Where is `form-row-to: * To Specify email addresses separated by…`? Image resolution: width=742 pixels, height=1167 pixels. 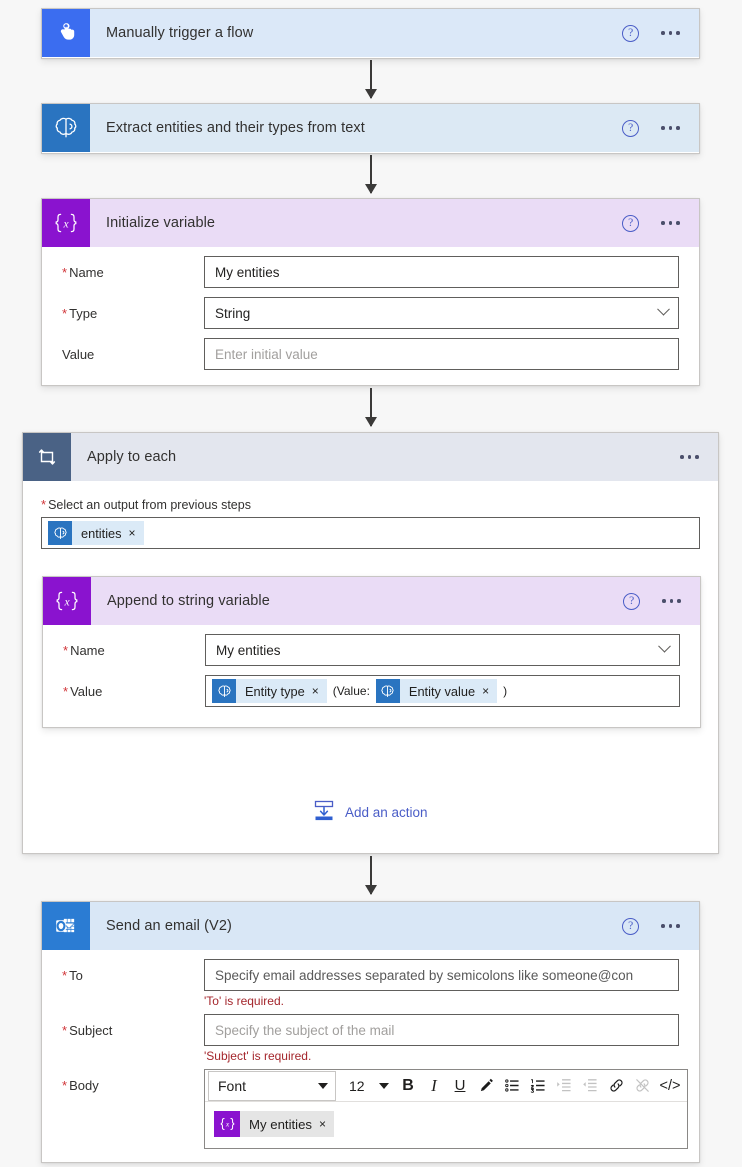 form-row-to: * To Specify email addresses separated by… is located at coordinates (370, 970).